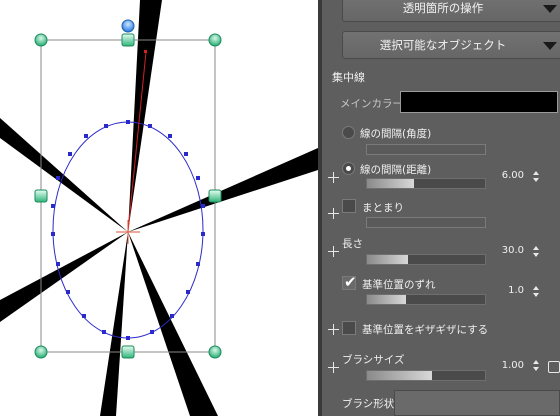 The height and width of the screenshot is (416, 560). What do you see at coordinates (536, 252) in the screenshot?
I see `length-spinner` at bounding box center [536, 252].